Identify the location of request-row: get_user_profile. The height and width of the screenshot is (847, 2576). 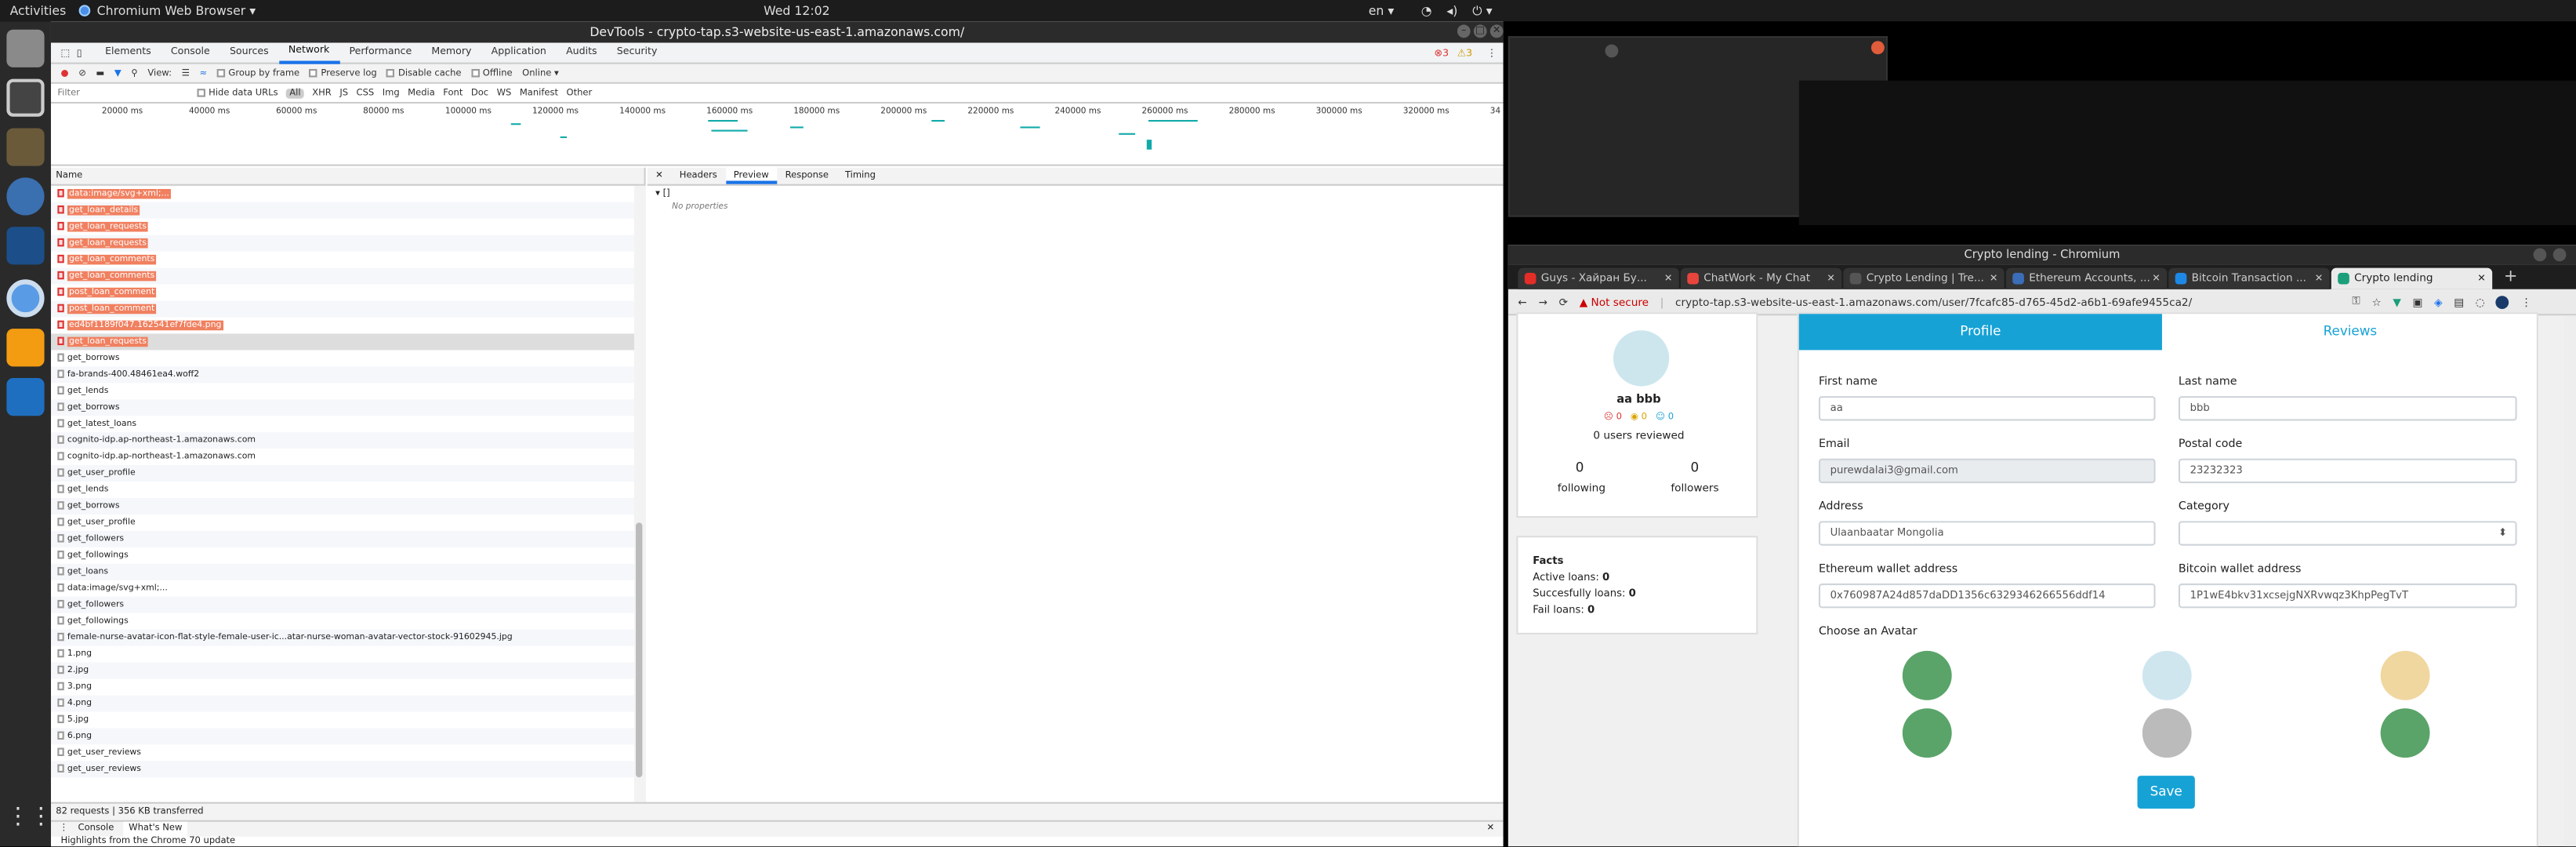
(347, 473).